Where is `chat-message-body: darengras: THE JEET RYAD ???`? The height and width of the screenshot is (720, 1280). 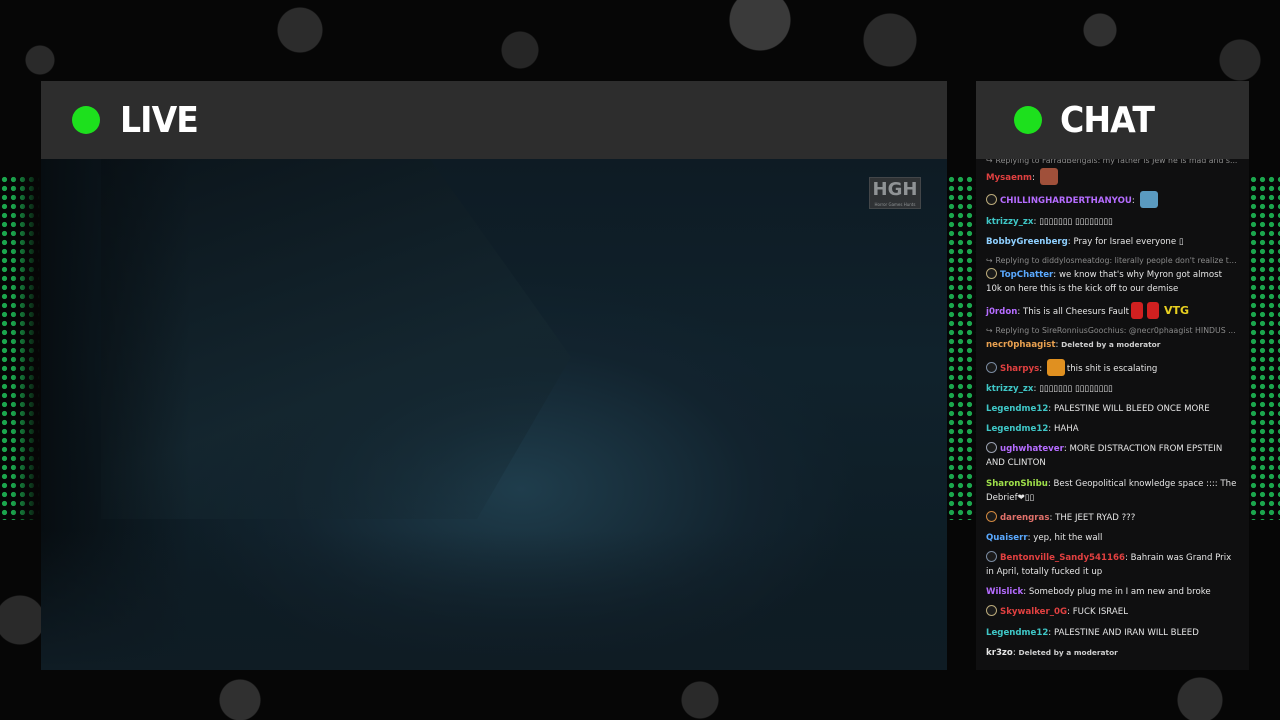 chat-message-body: darengras: THE JEET RYAD ??? is located at coordinates (1112, 517).